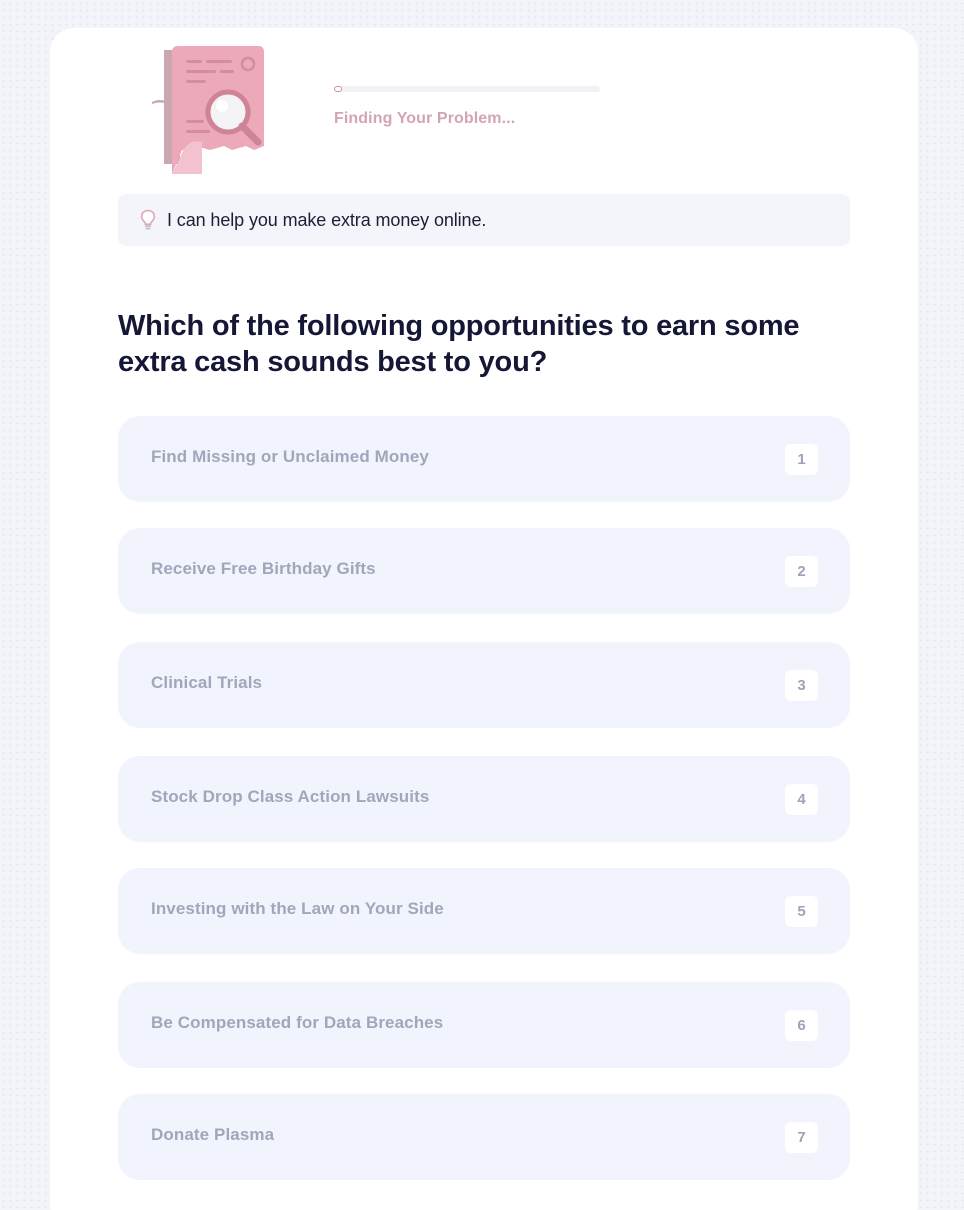  I want to click on option-key-badge: 6, so click(801, 1025).